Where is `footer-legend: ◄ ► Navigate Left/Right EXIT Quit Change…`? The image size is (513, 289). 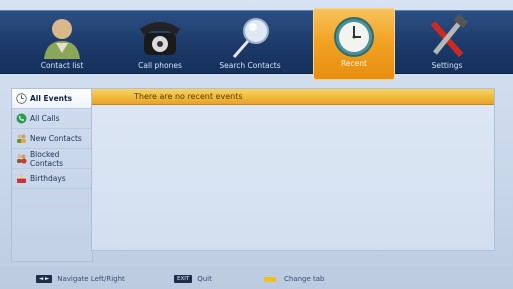
footer-legend: ◄ ► Navigate Left/Right EXIT Quit Change… is located at coordinates (256, 280).